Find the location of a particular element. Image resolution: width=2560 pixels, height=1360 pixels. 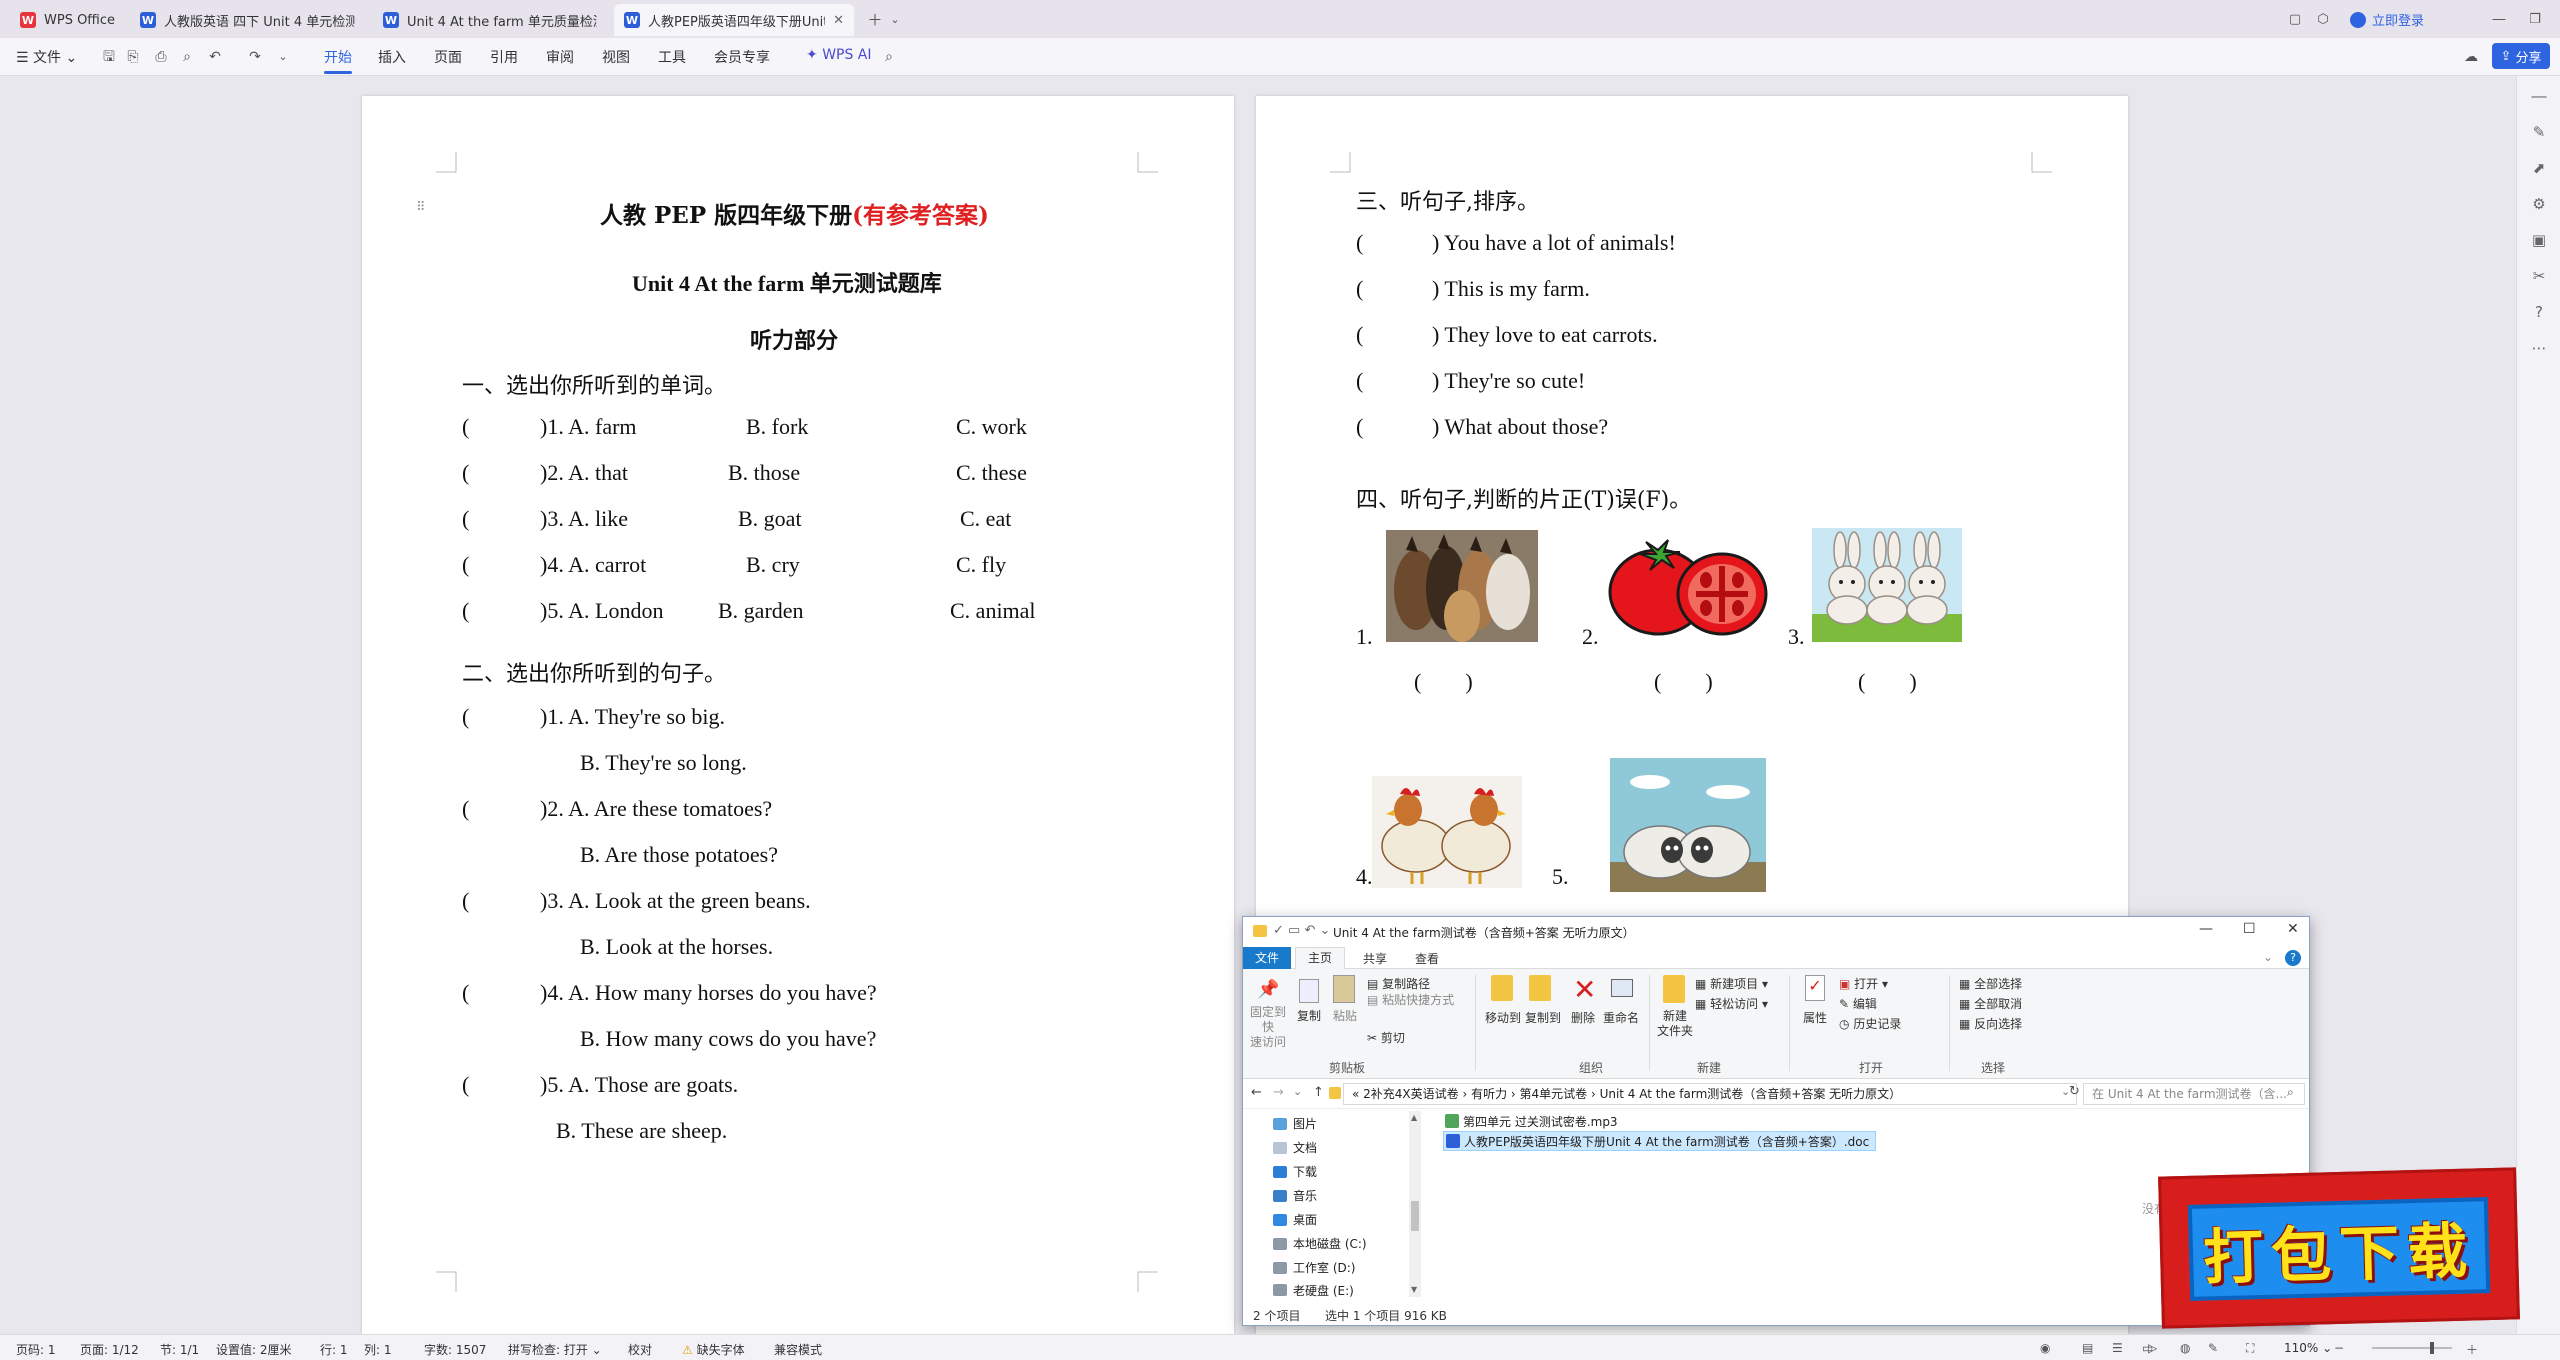

maximize-icon: ☐ is located at coordinates (2249, 929).